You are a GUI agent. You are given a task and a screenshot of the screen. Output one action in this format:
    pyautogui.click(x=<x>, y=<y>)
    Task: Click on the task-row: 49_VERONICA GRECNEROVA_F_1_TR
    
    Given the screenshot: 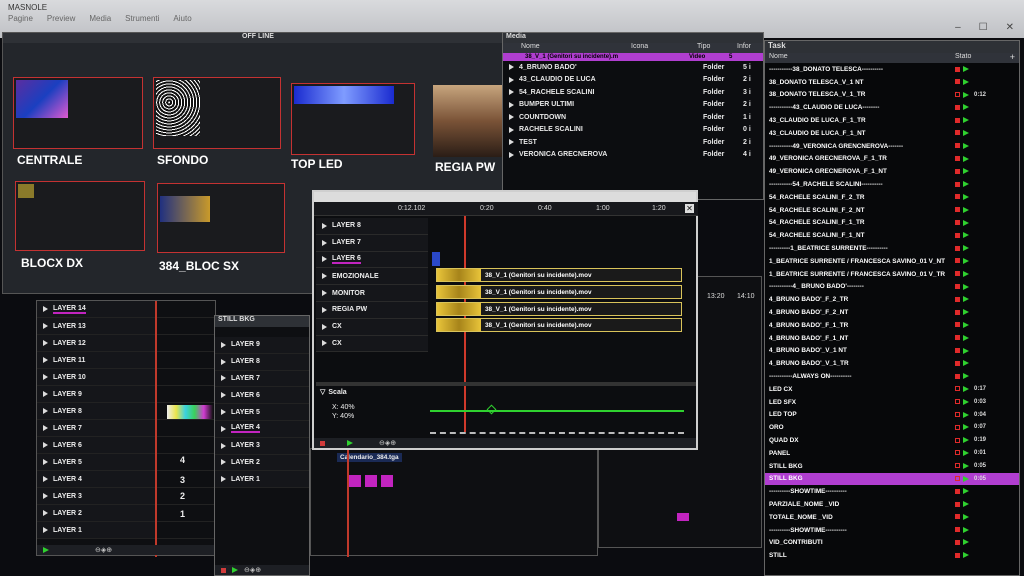 What is the action you would take?
    pyautogui.click(x=892, y=159)
    